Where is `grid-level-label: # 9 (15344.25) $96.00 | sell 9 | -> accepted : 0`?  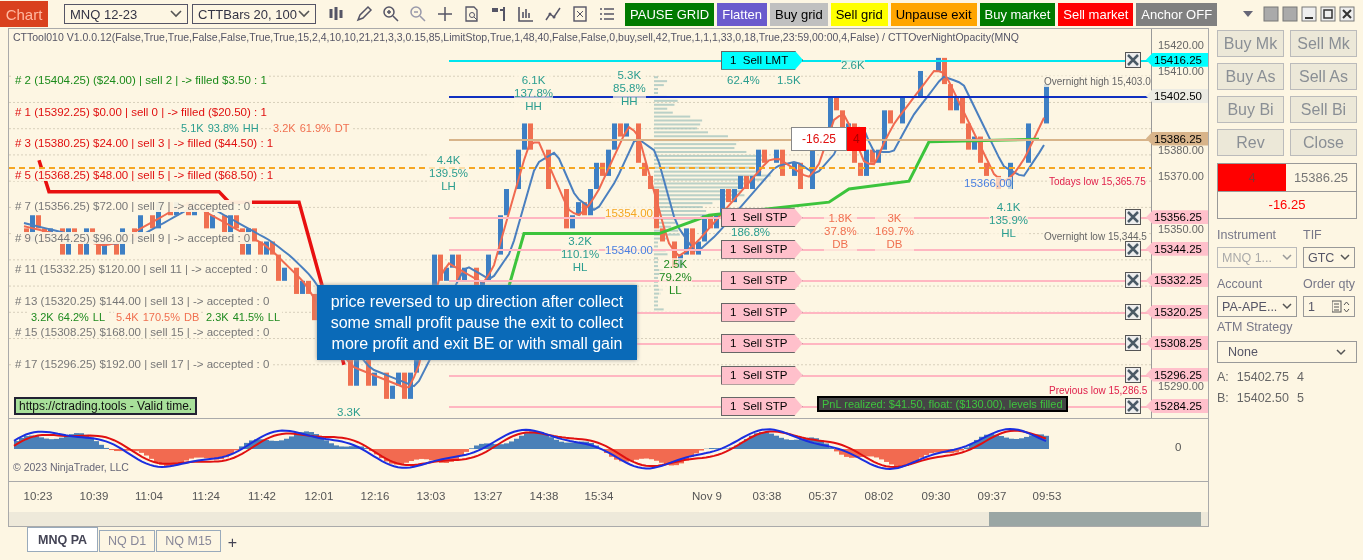 grid-level-label: # 9 (15344.25) $96.00 | sell 9 | -> accepted : 0 is located at coordinates (133, 237).